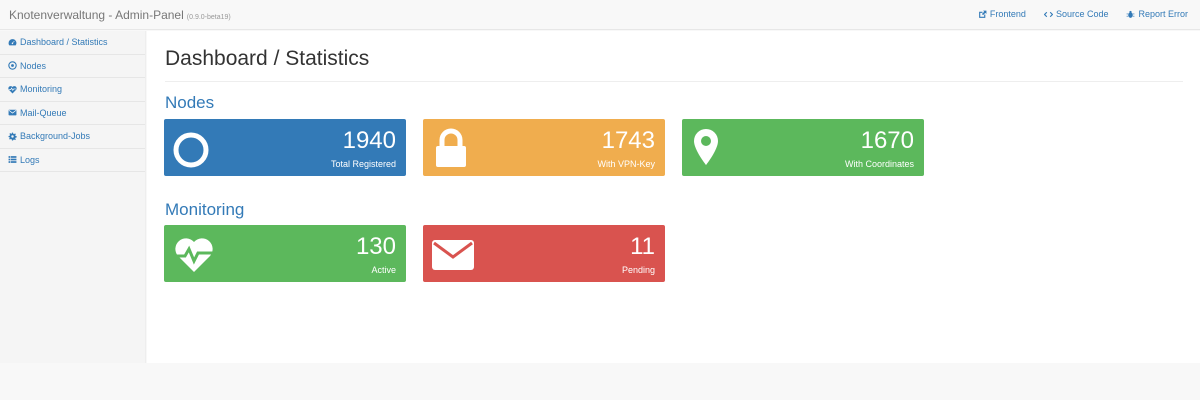  What do you see at coordinates (205, 209) in the screenshot?
I see `section-title-monitoring: Monitoring` at bounding box center [205, 209].